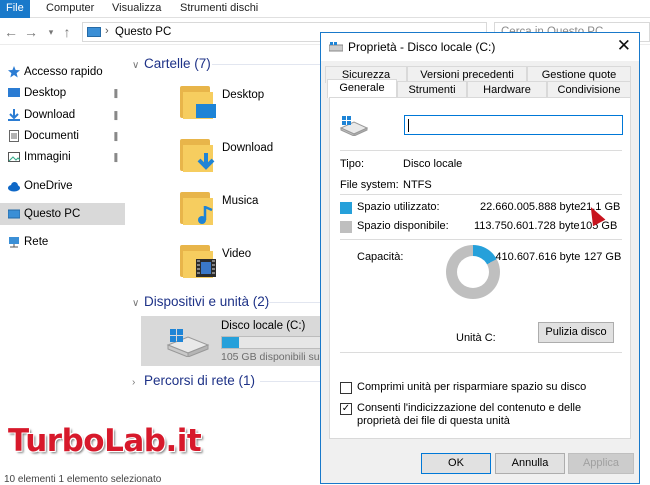 This screenshot has height=485, width=650. What do you see at coordinates (408, 125) in the screenshot?
I see `text-caret` at bounding box center [408, 125].